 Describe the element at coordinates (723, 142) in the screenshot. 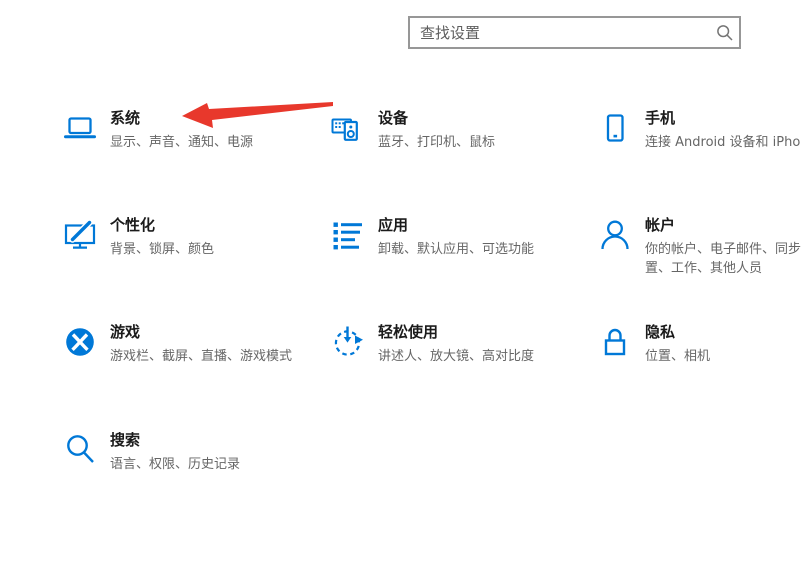

I see `tile-subtitle: 连接 Android 设备和 iPhone` at that location.